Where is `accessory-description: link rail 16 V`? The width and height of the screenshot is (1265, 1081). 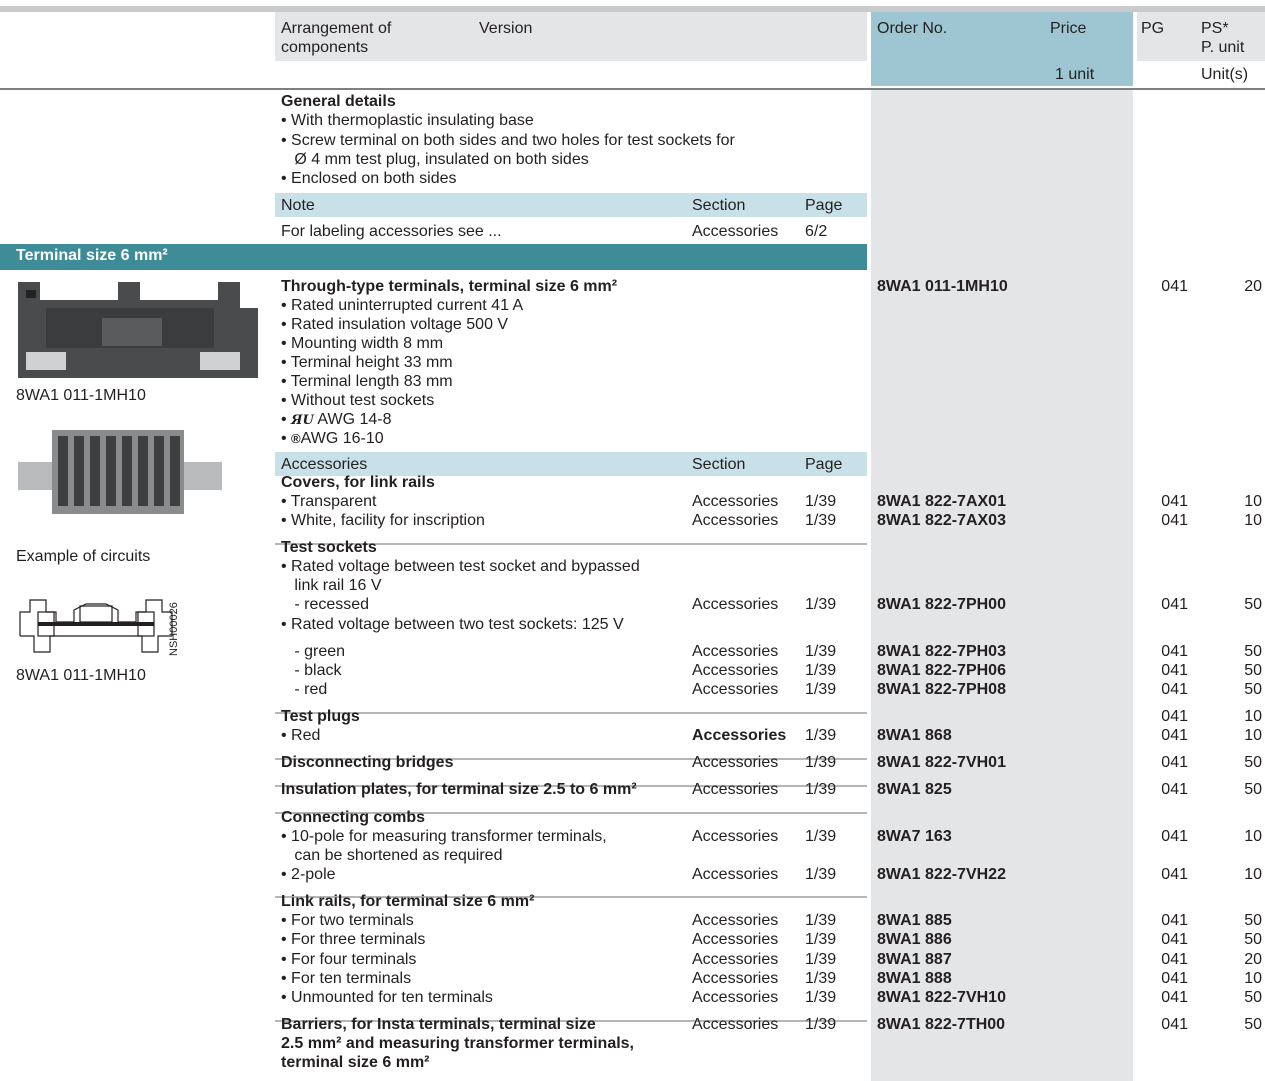 accessory-description: link rail 16 V is located at coordinates (331, 585).